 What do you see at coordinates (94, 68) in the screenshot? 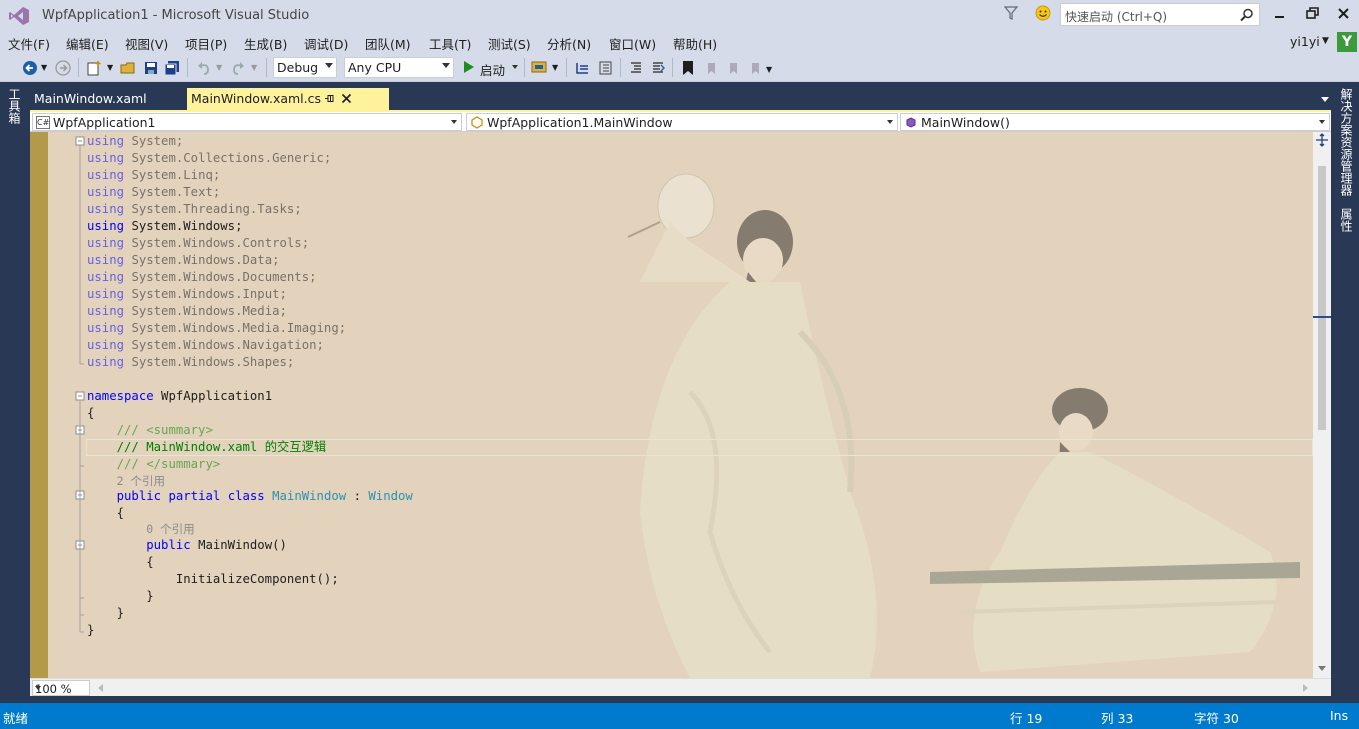
I see `new-project-icon` at bounding box center [94, 68].